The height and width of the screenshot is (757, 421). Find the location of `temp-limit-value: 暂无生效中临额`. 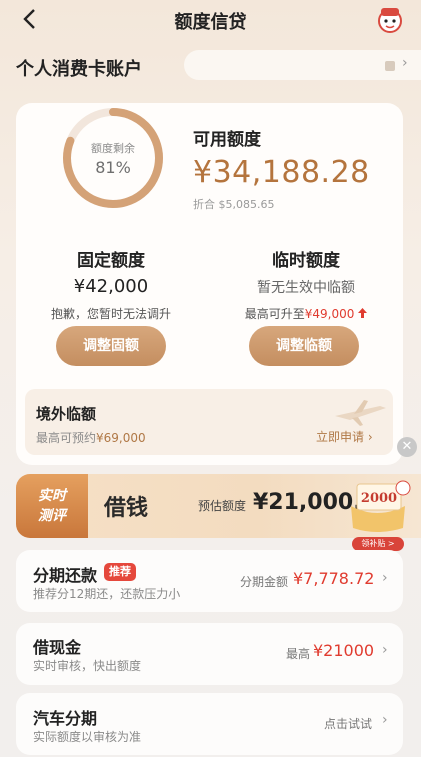

temp-limit-value: 暂无生效中临额 is located at coordinates (306, 288).